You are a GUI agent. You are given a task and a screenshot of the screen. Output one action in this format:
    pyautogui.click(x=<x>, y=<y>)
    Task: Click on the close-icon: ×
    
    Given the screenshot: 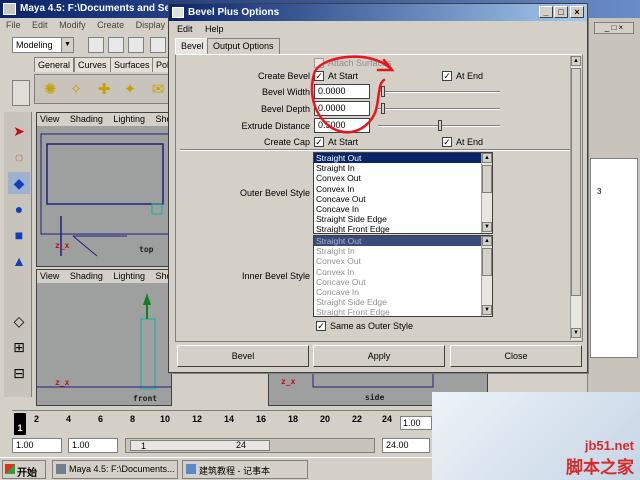 What is the action you would take?
    pyautogui.click(x=577, y=12)
    